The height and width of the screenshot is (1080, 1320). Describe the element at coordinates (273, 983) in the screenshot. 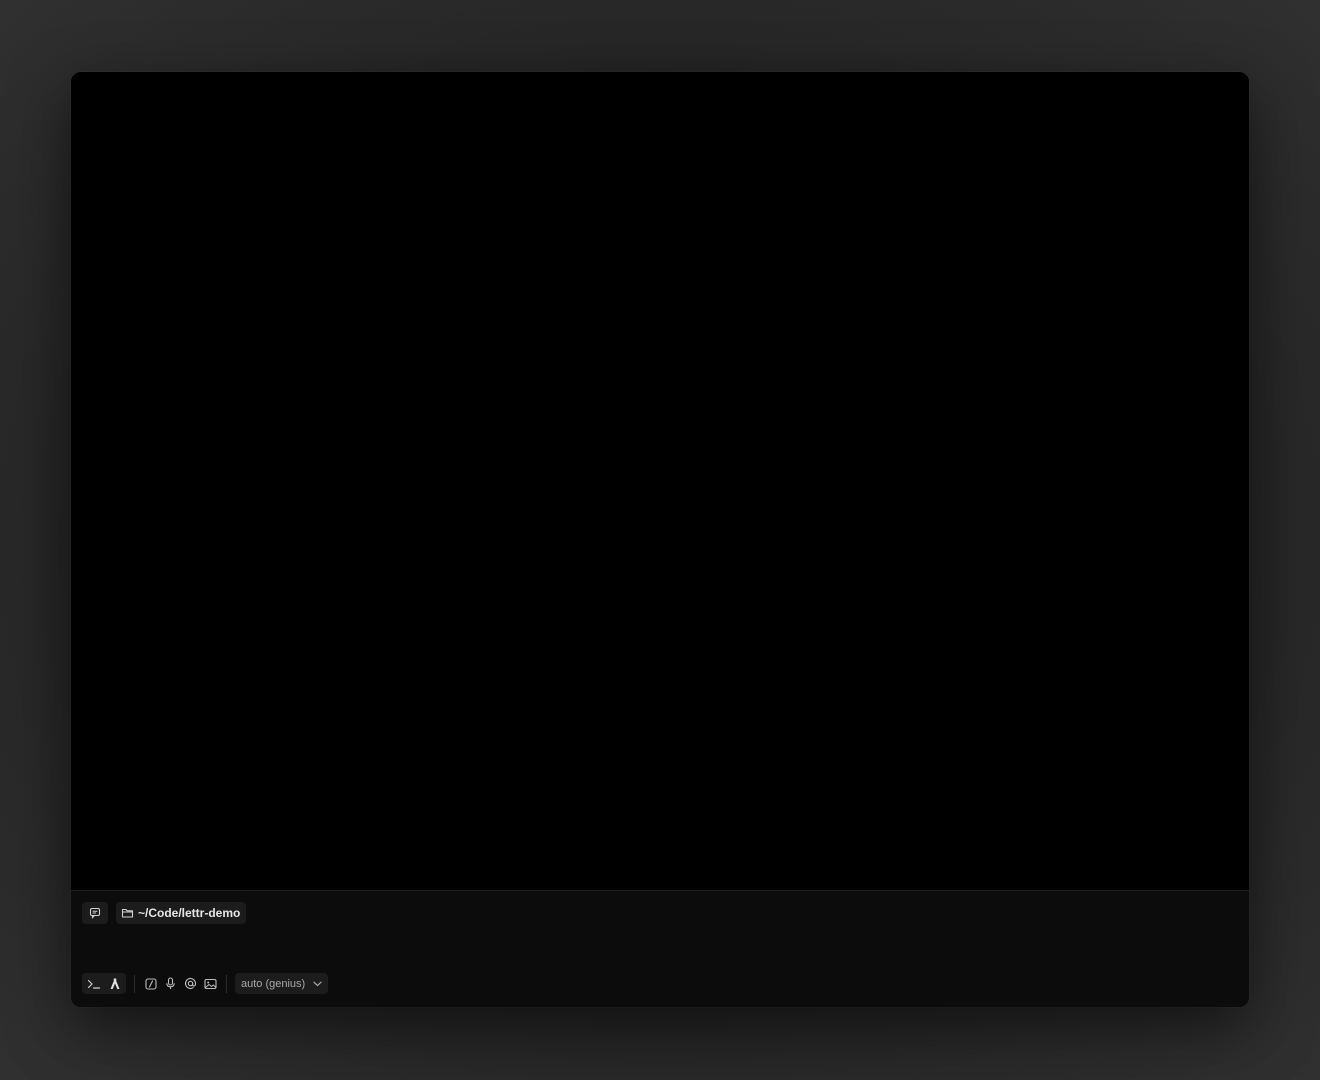

I see `model-label: auto (genius)` at that location.